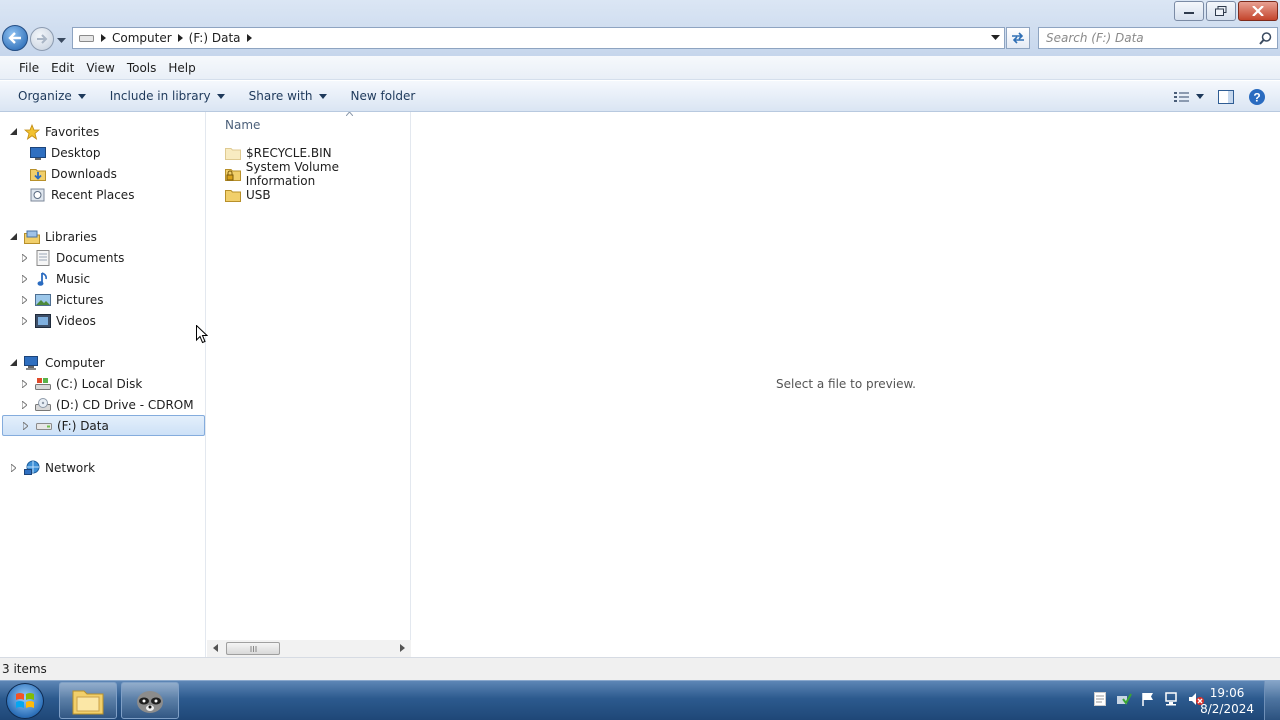 This screenshot has width=1280, height=720. I want to click on start-button, so click(25, 701).